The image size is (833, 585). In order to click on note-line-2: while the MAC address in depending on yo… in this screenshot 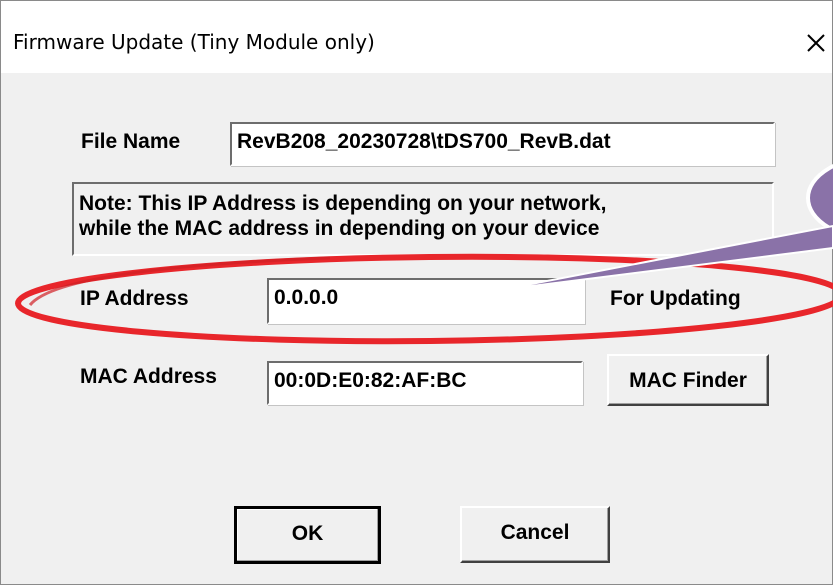, I will do `click(339, 228)`.